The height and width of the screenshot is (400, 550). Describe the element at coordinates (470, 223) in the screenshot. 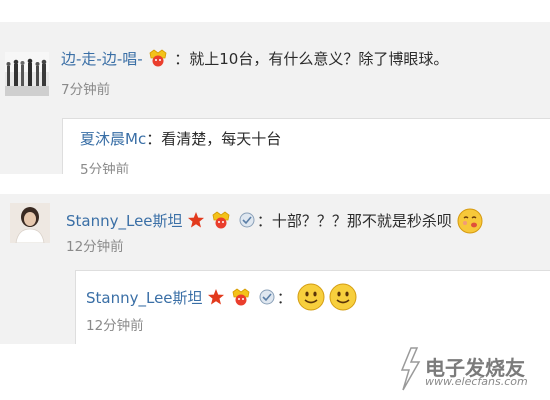

I see `kiss-emoji-icon` at that location.